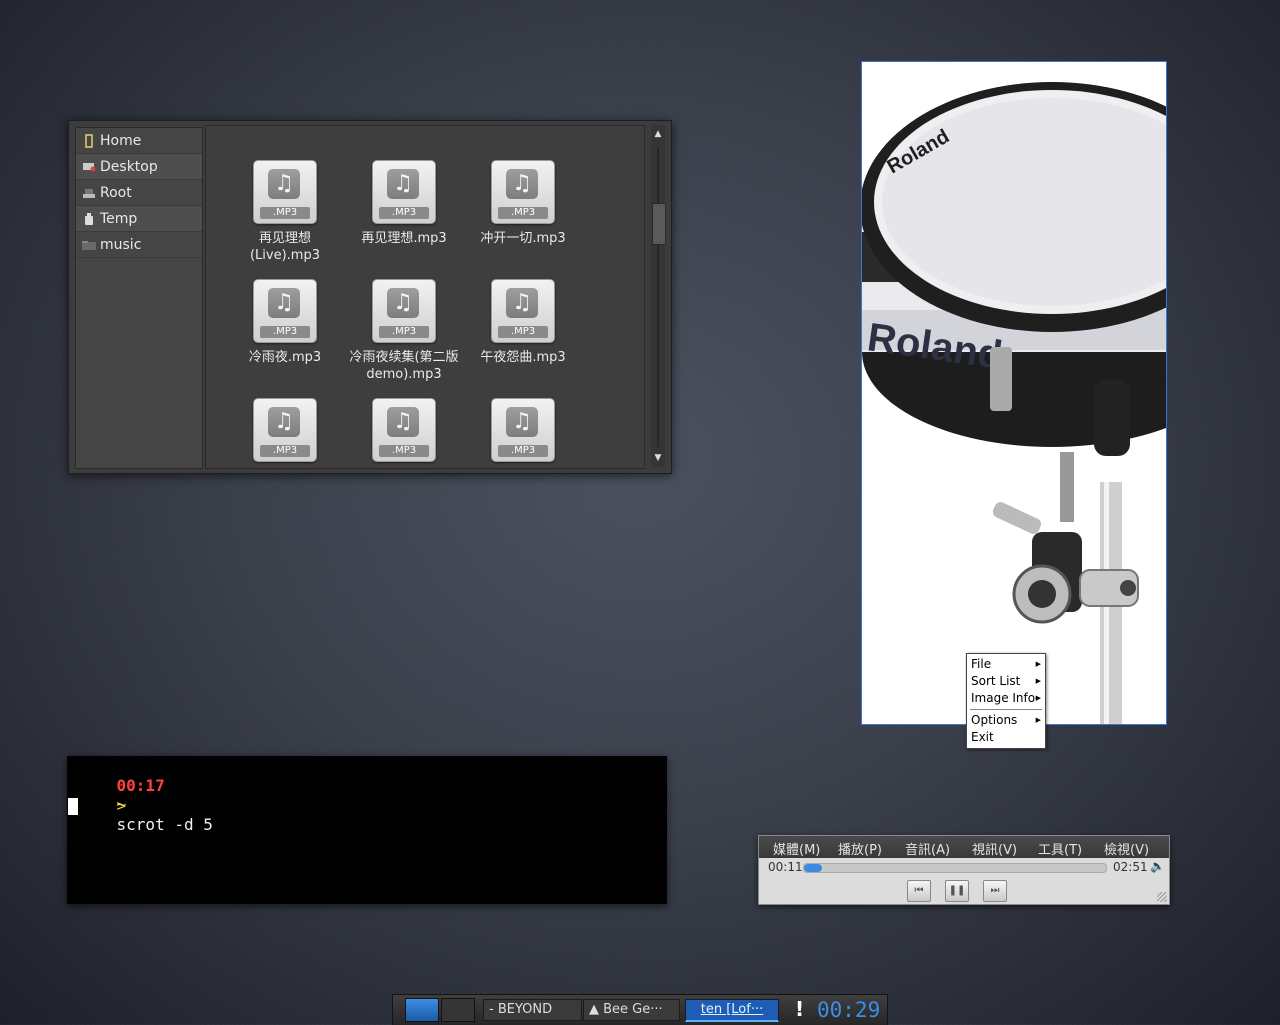 This screenshot has height=1025, width=1280. I want to click on file-item: ♫ .MP3 冷雨夜.mp3, so click(285, 322).